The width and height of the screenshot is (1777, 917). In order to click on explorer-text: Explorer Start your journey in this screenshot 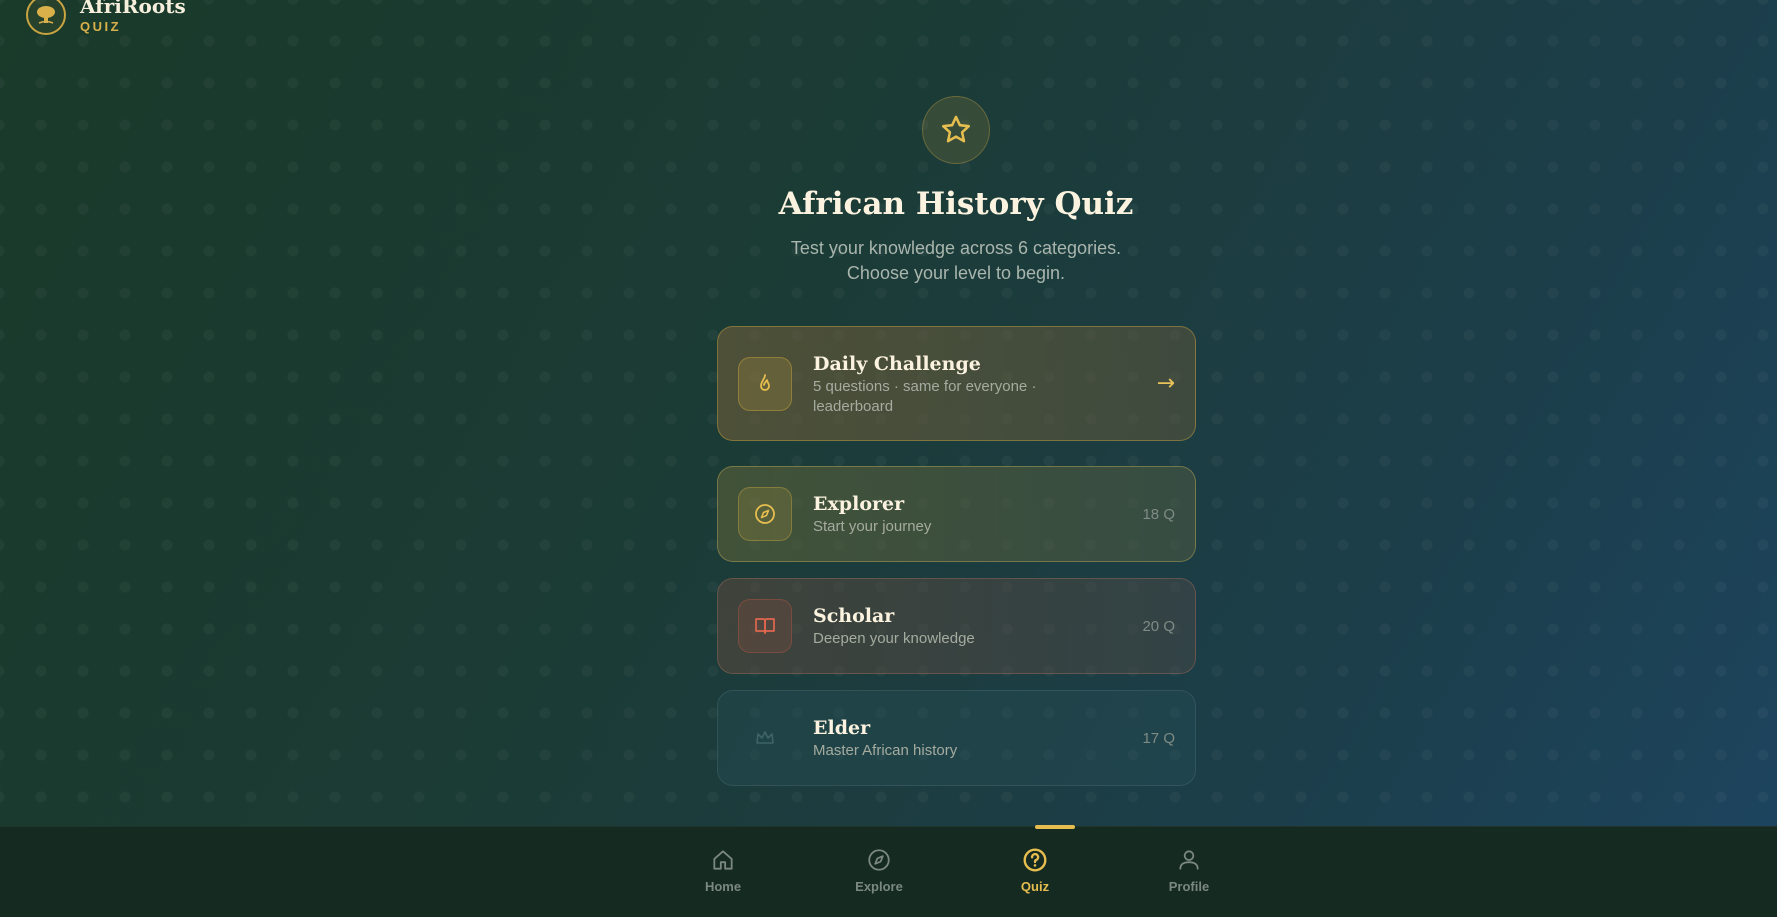, I will do `click(977, 514)`.